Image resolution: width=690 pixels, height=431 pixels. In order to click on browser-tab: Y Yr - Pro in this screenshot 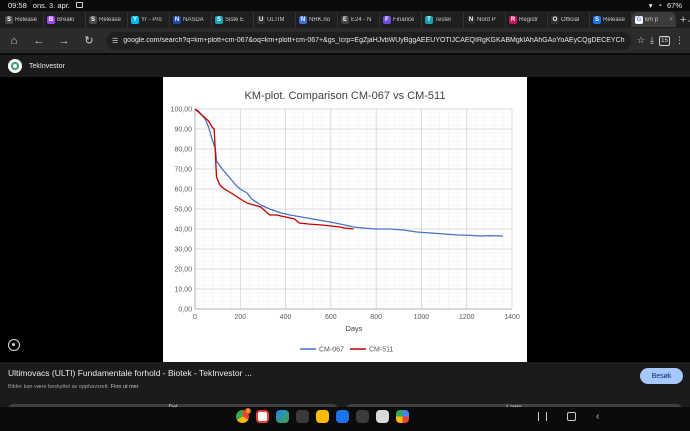, I will do `click(149, 19)`.